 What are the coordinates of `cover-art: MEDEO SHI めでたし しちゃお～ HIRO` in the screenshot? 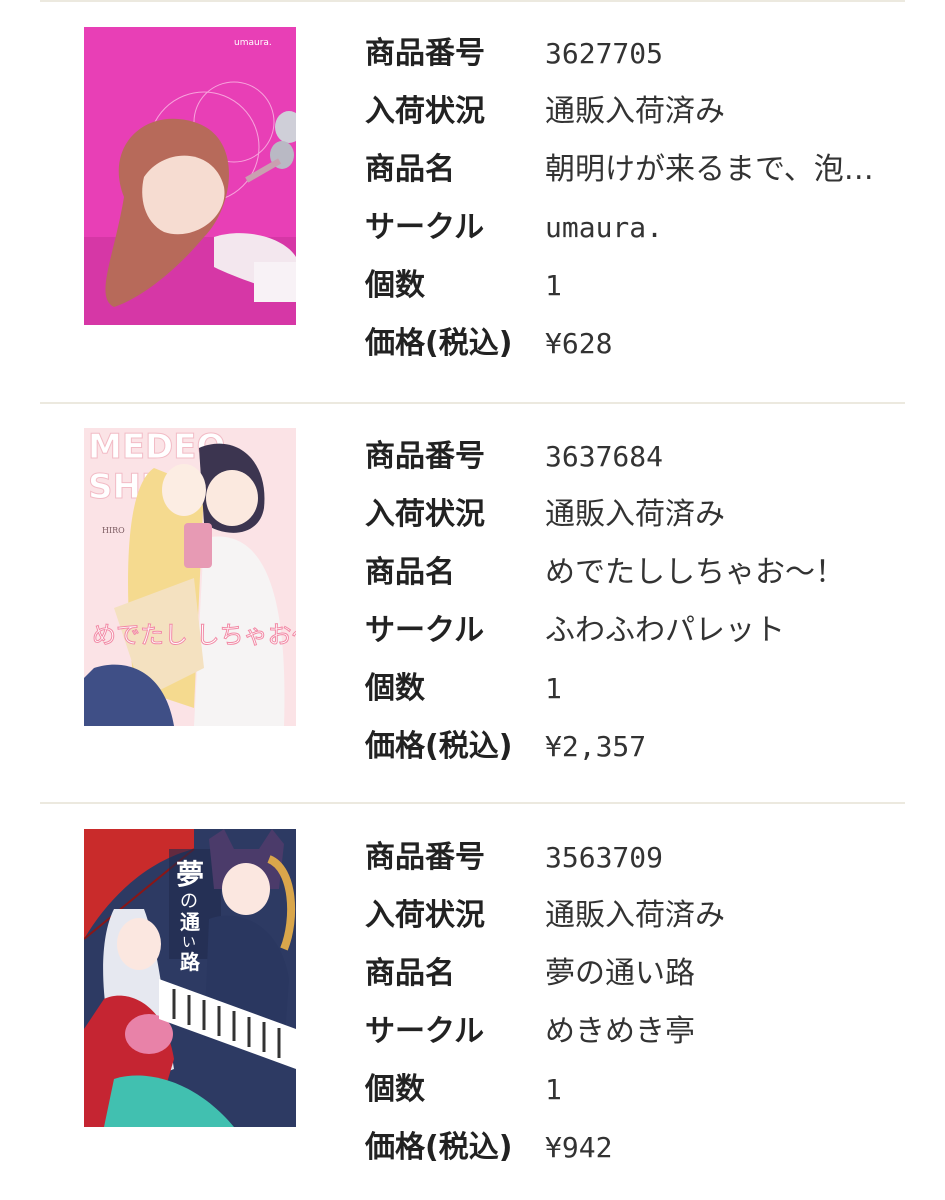 It's located at (190, 577).